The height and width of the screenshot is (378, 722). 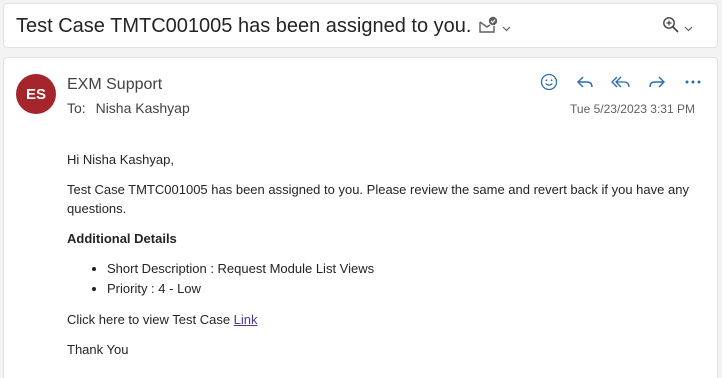 I want to click on list-item: Priority : 4 - Low, so click(x=402, y=289).